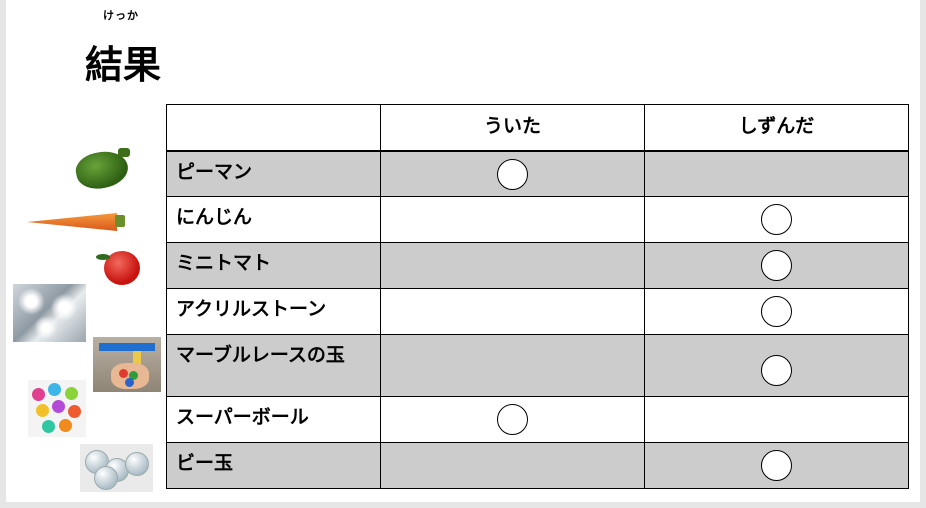 The width and height of the screenshot is (926, 508). What do you see at coordinates (273, 365) in the screenshot?
I see `row-label: マーブルレースの玉` at bounding box center [273, 365].